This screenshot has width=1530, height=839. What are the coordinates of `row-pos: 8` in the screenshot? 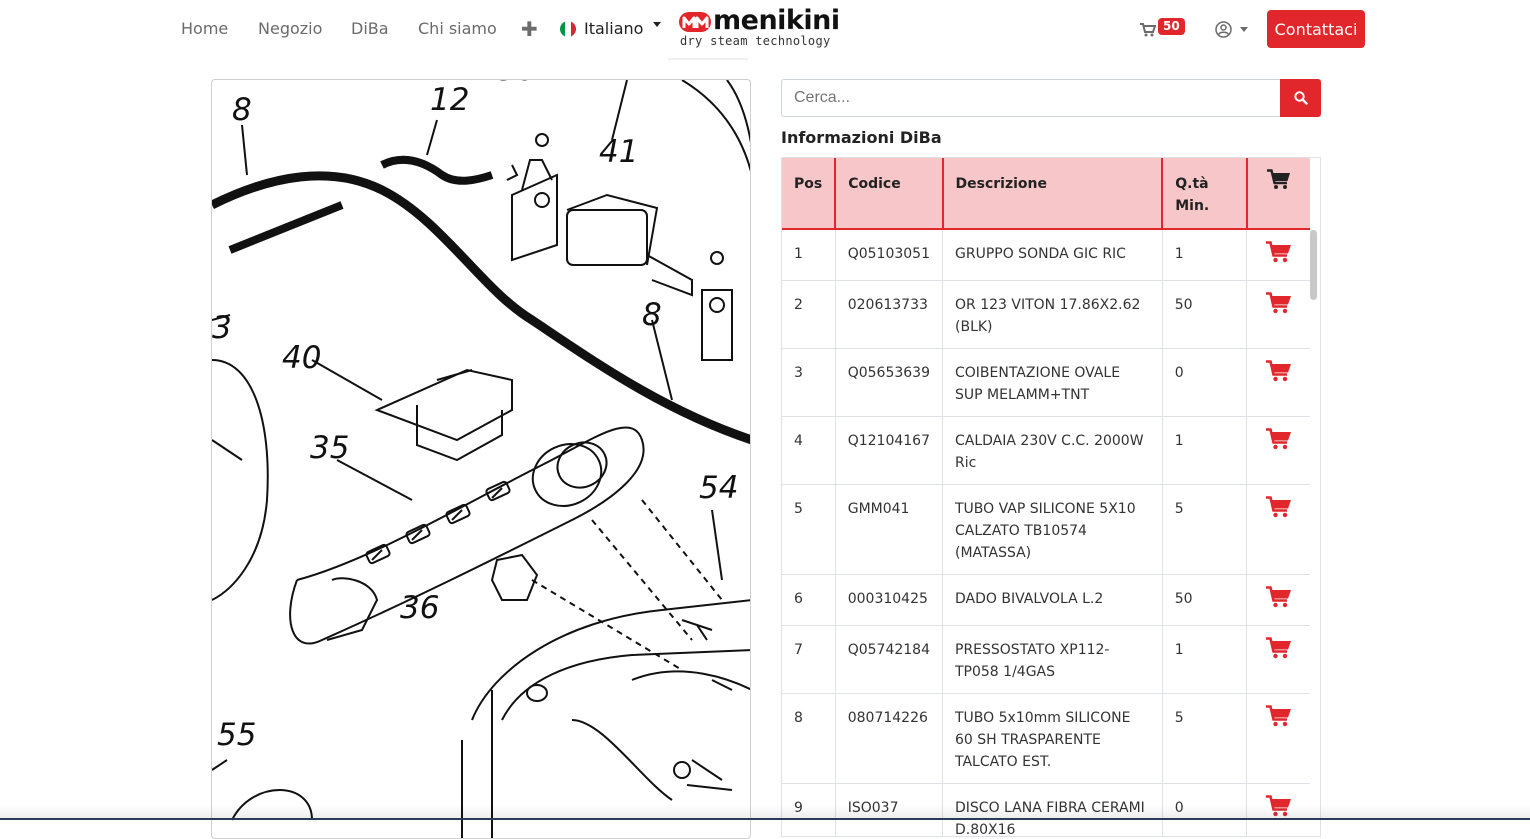 It's located at (809, 738).